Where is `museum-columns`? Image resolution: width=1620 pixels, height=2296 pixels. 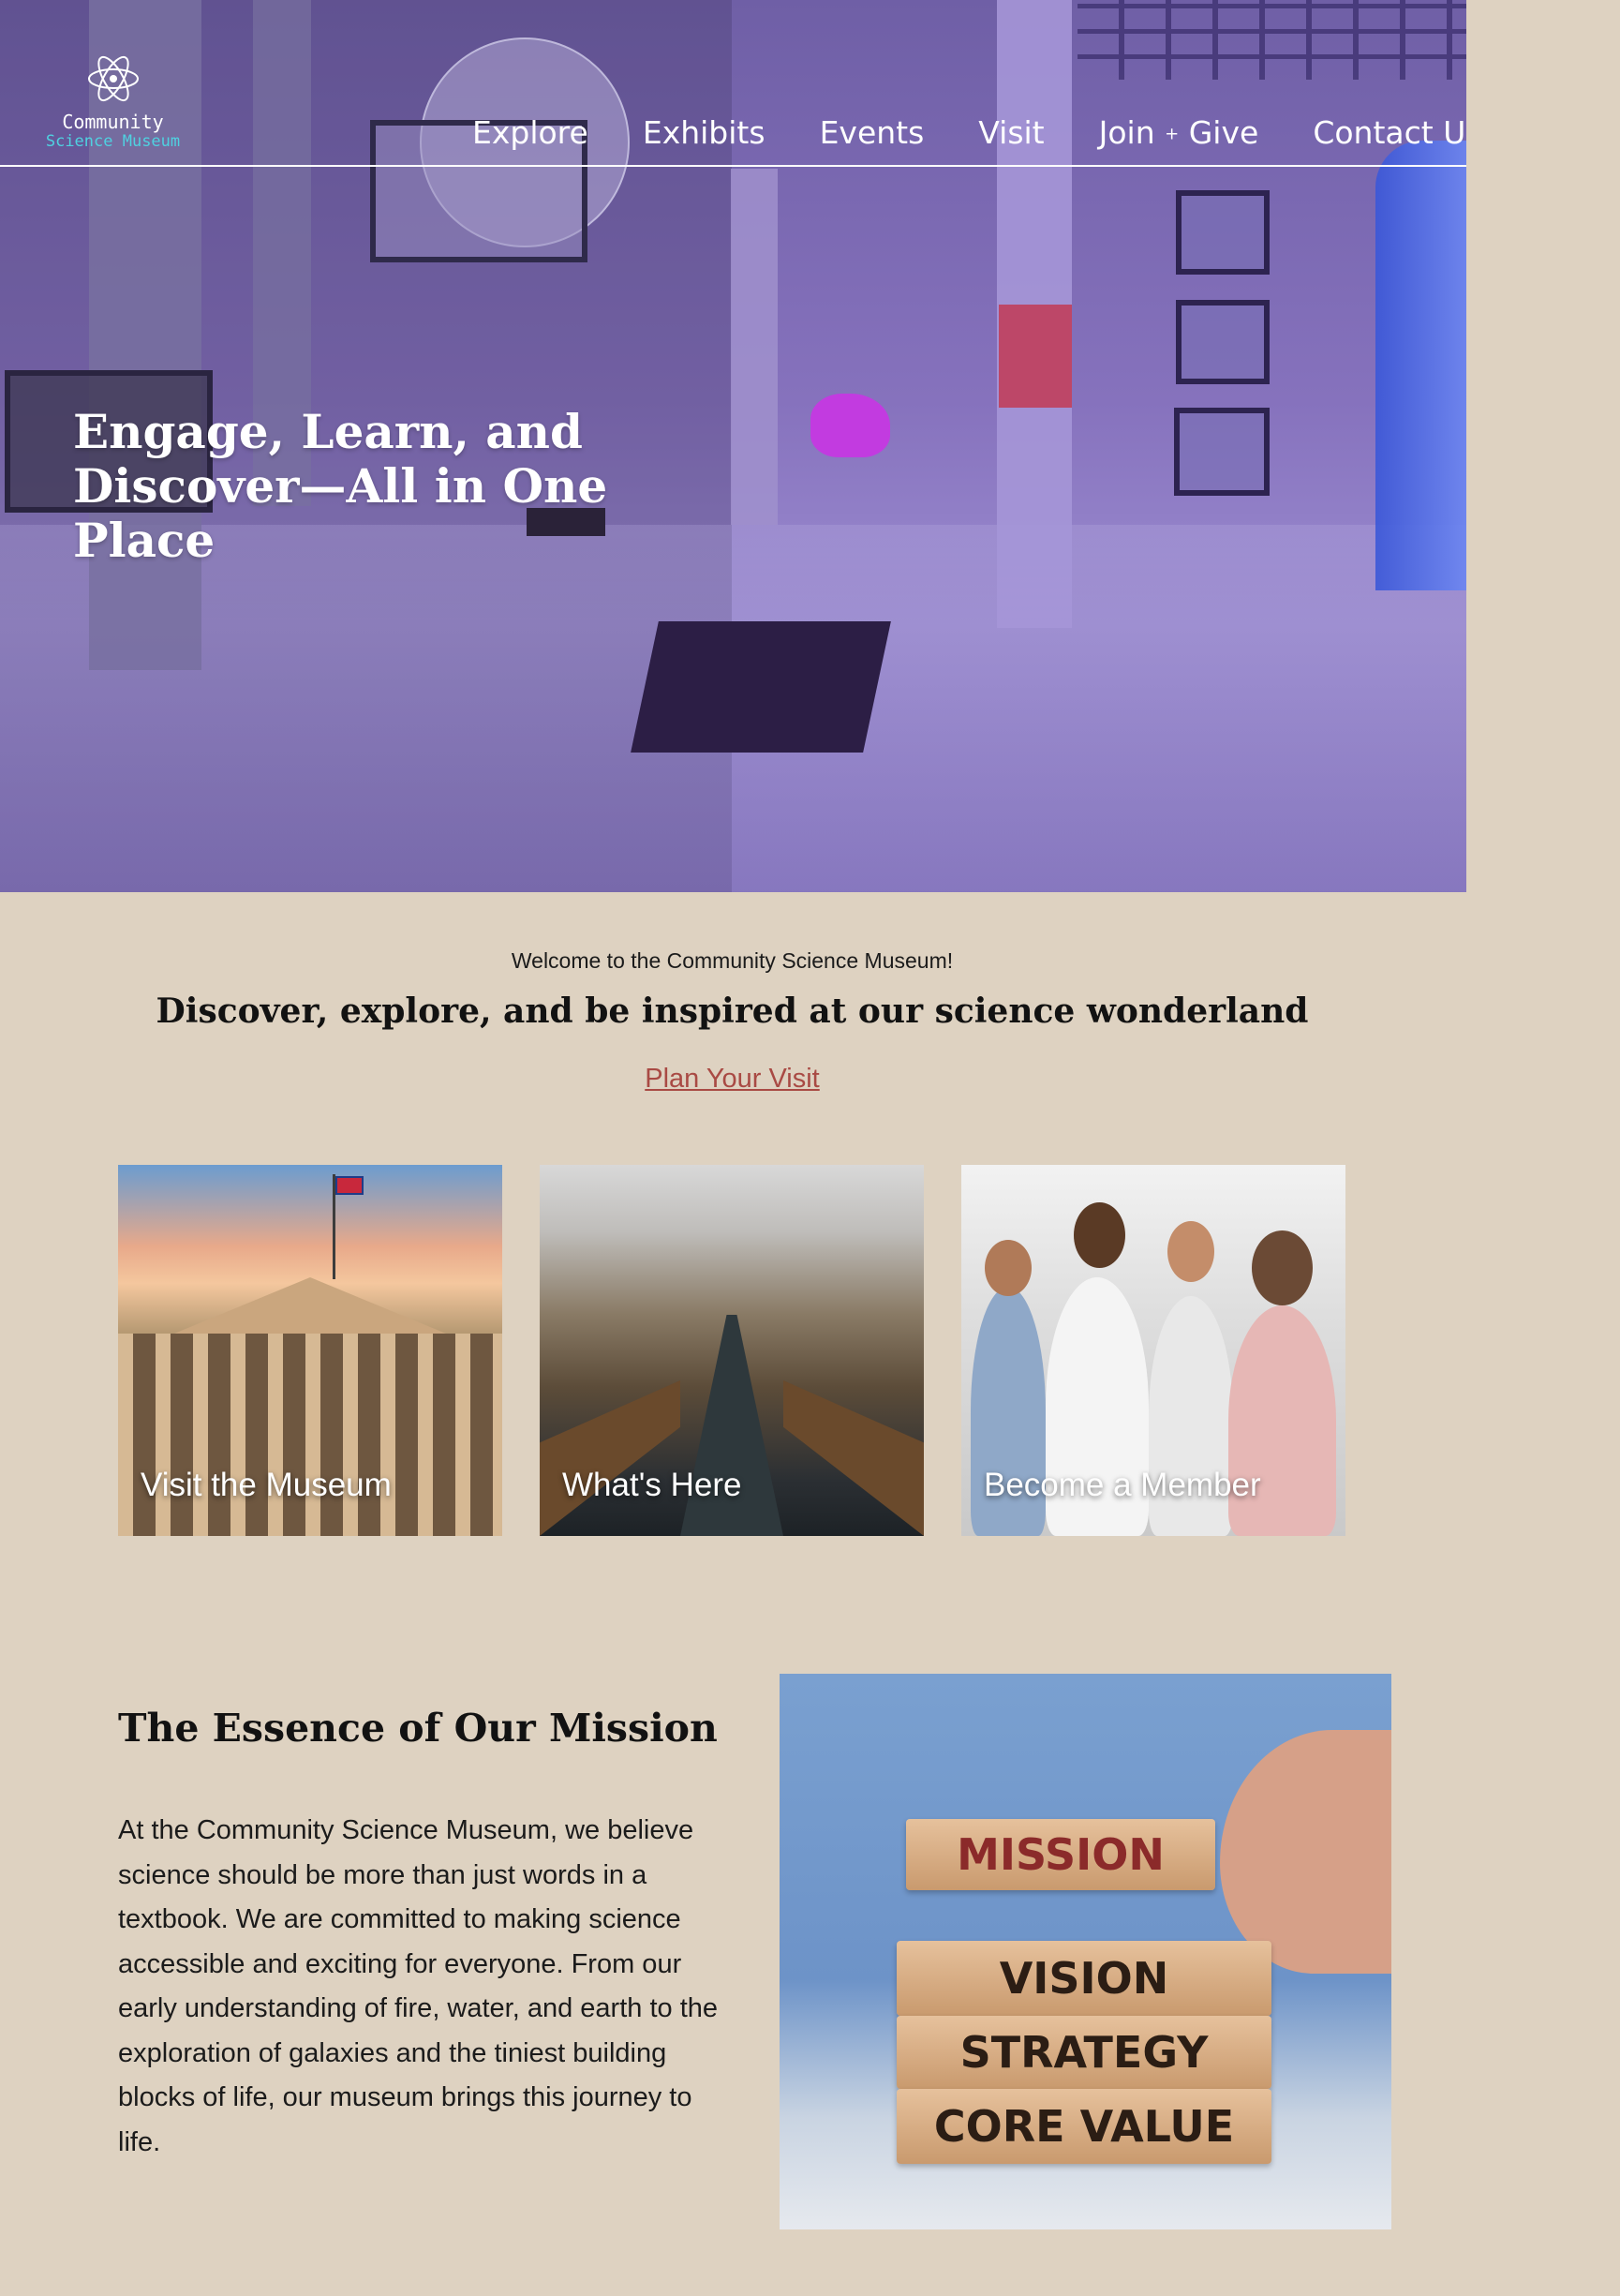 museum-columns is located at coordinates (310, 1435).